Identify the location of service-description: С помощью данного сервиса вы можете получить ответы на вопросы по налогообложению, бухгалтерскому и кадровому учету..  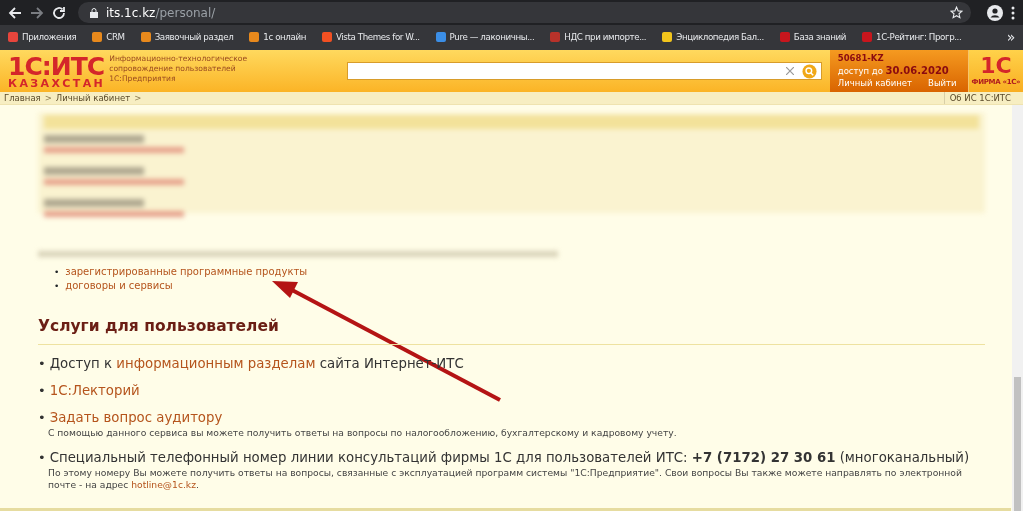
(363, 433).